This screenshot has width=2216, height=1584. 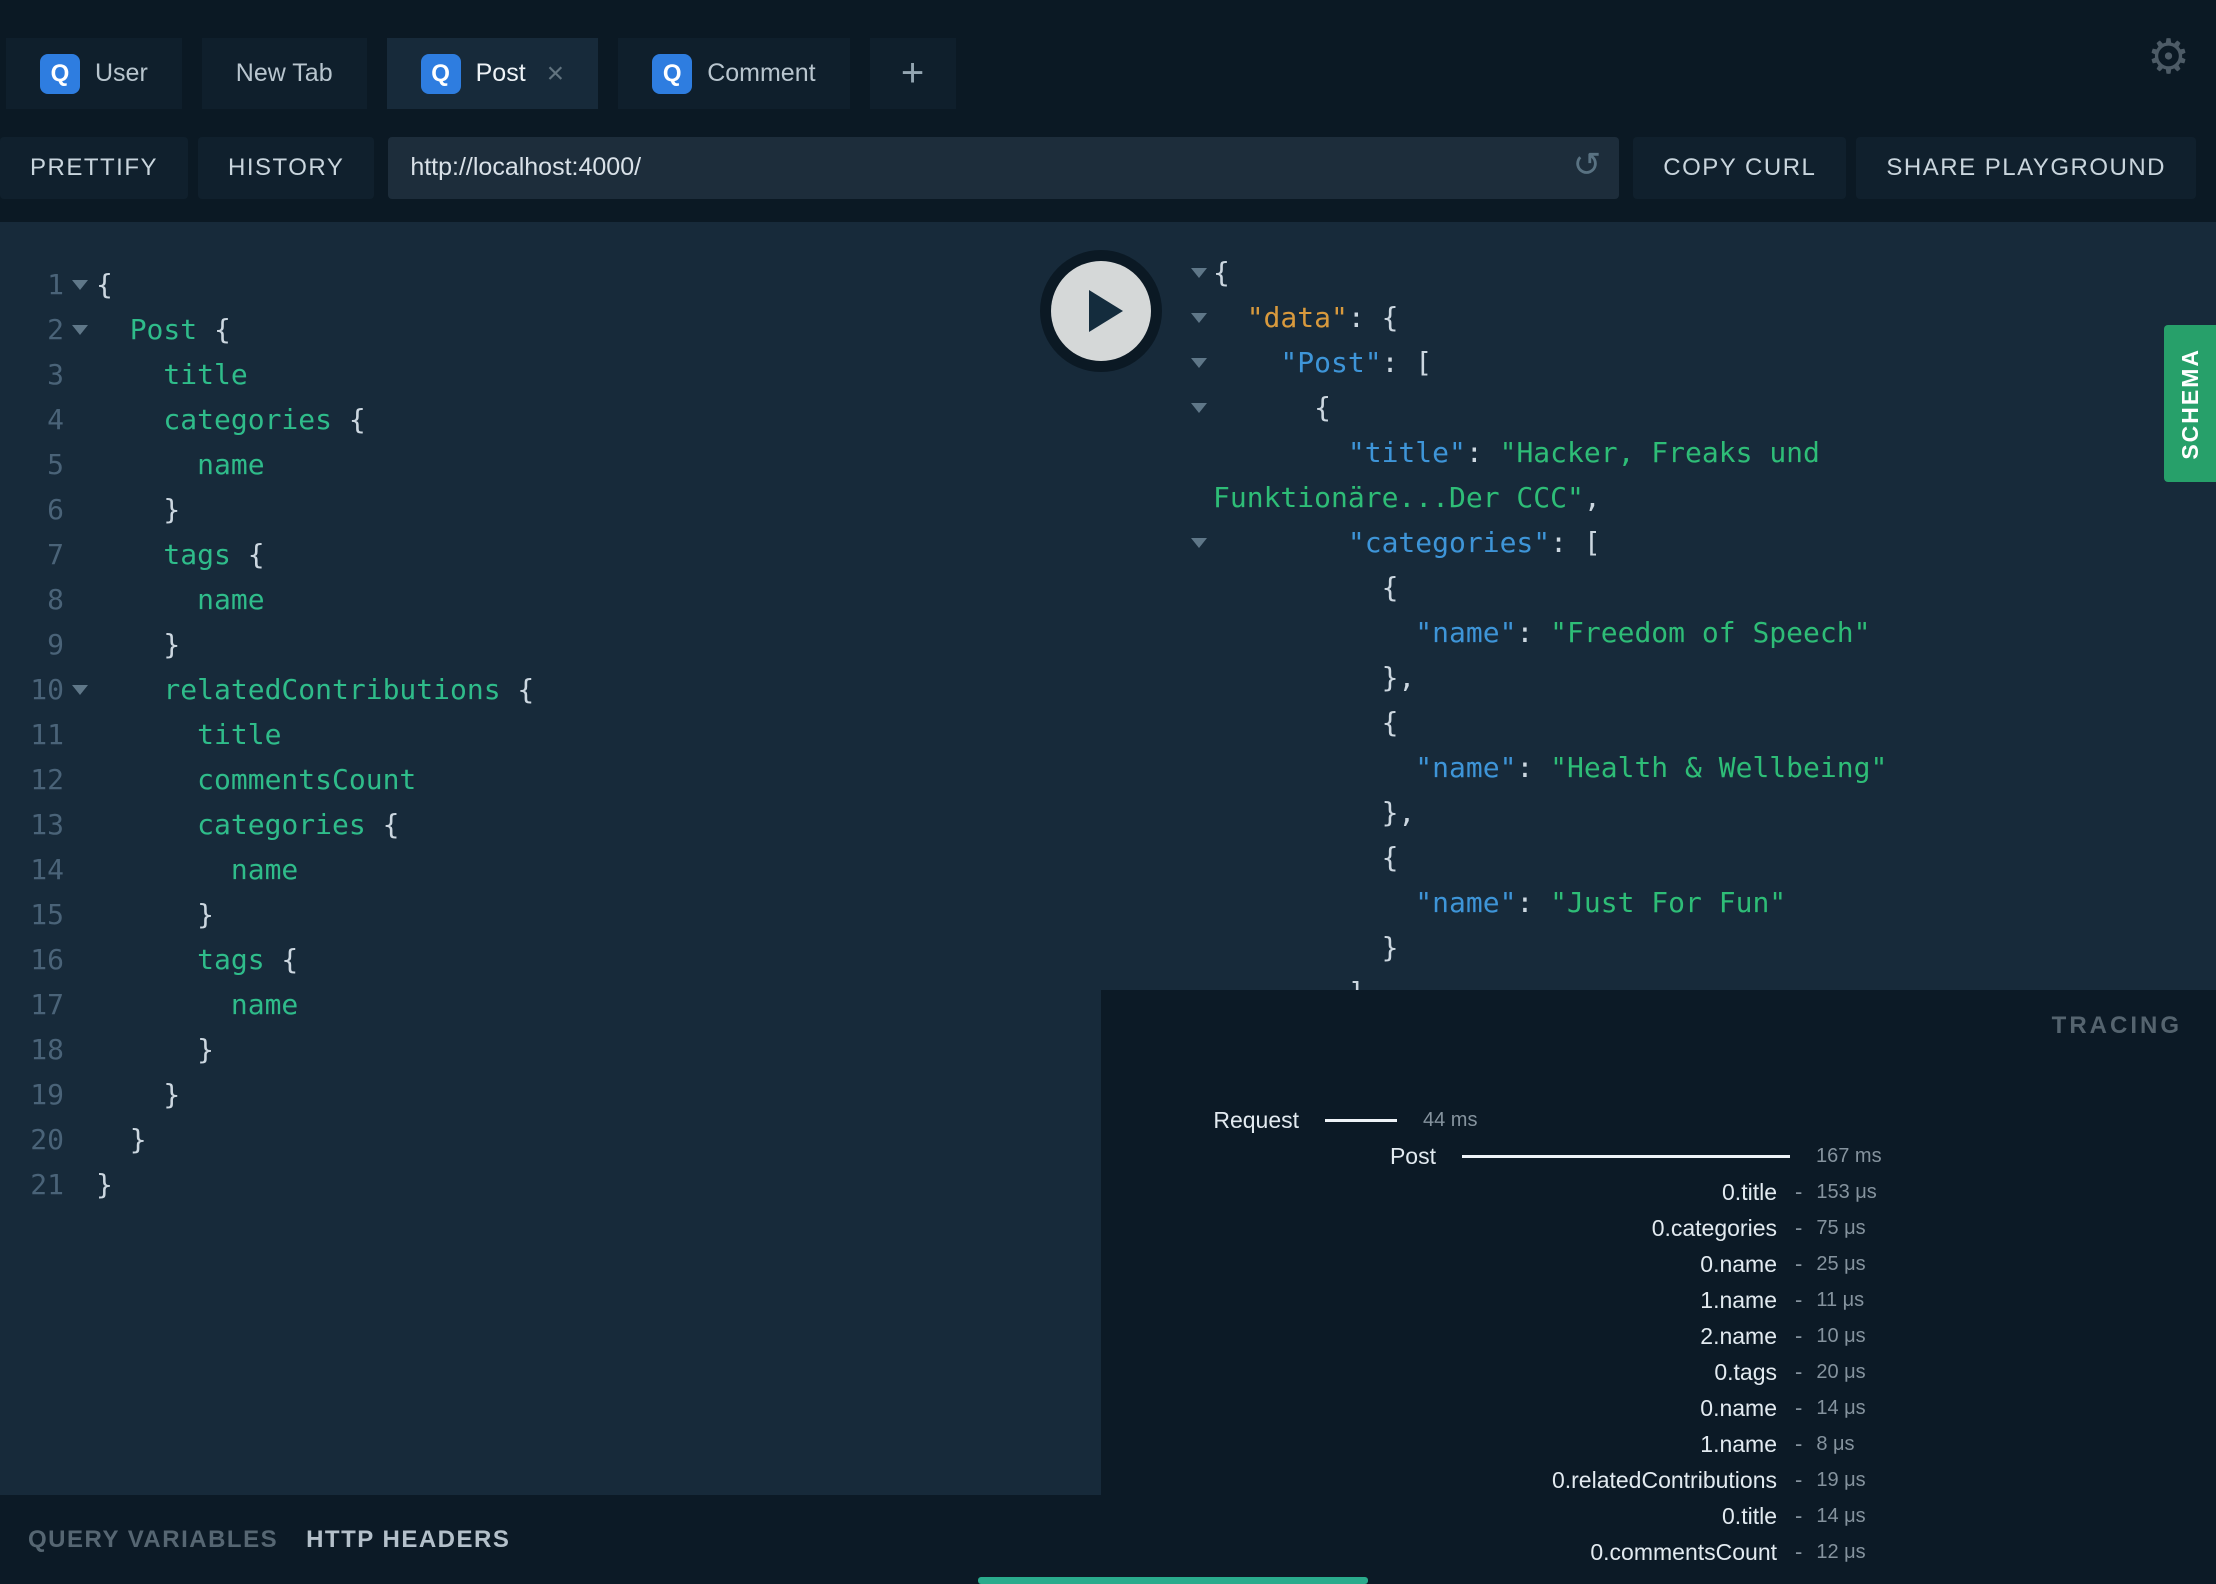 What do you see at coordinates (1740, 167) in the screenshot?
I see `copy-curl-button: COPY CURL` at bounding box center [1740, 167].